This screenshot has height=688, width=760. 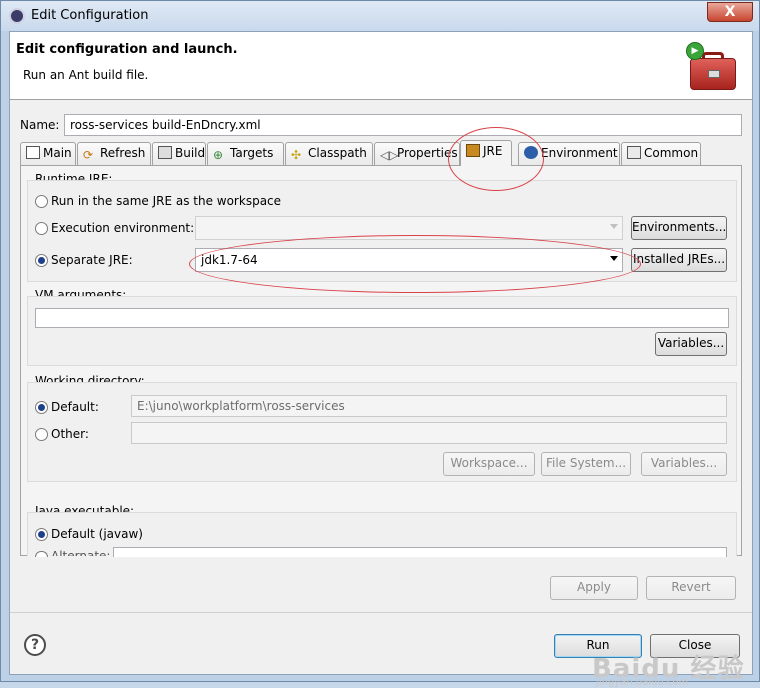 I want to click on main-tab-icon, so click(x=33, y=152).